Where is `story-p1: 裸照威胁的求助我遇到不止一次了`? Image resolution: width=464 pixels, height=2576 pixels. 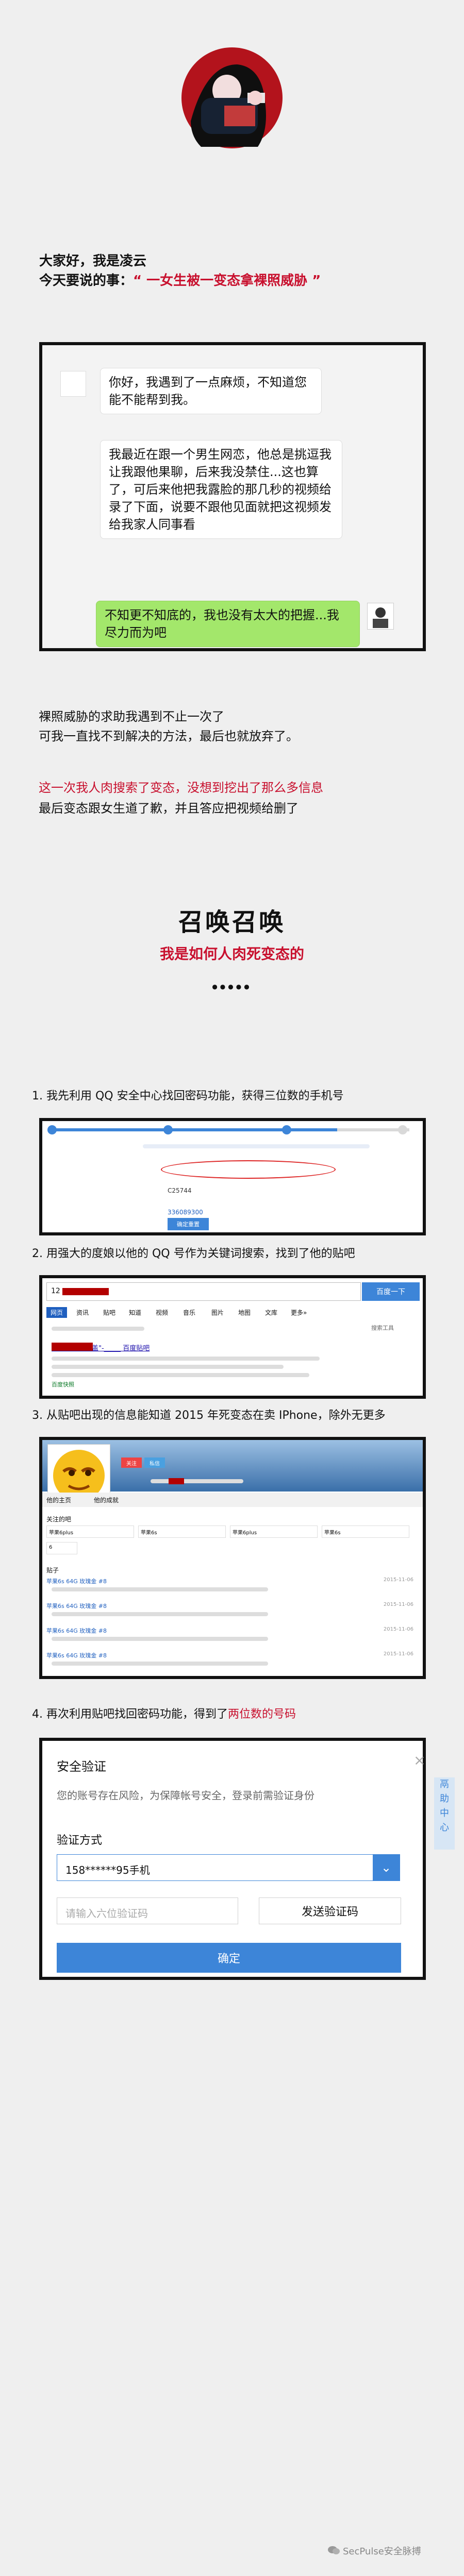
story-p1: 裸照威胁的求助我遇到不止一次了 is located at coordinates (131, 716).